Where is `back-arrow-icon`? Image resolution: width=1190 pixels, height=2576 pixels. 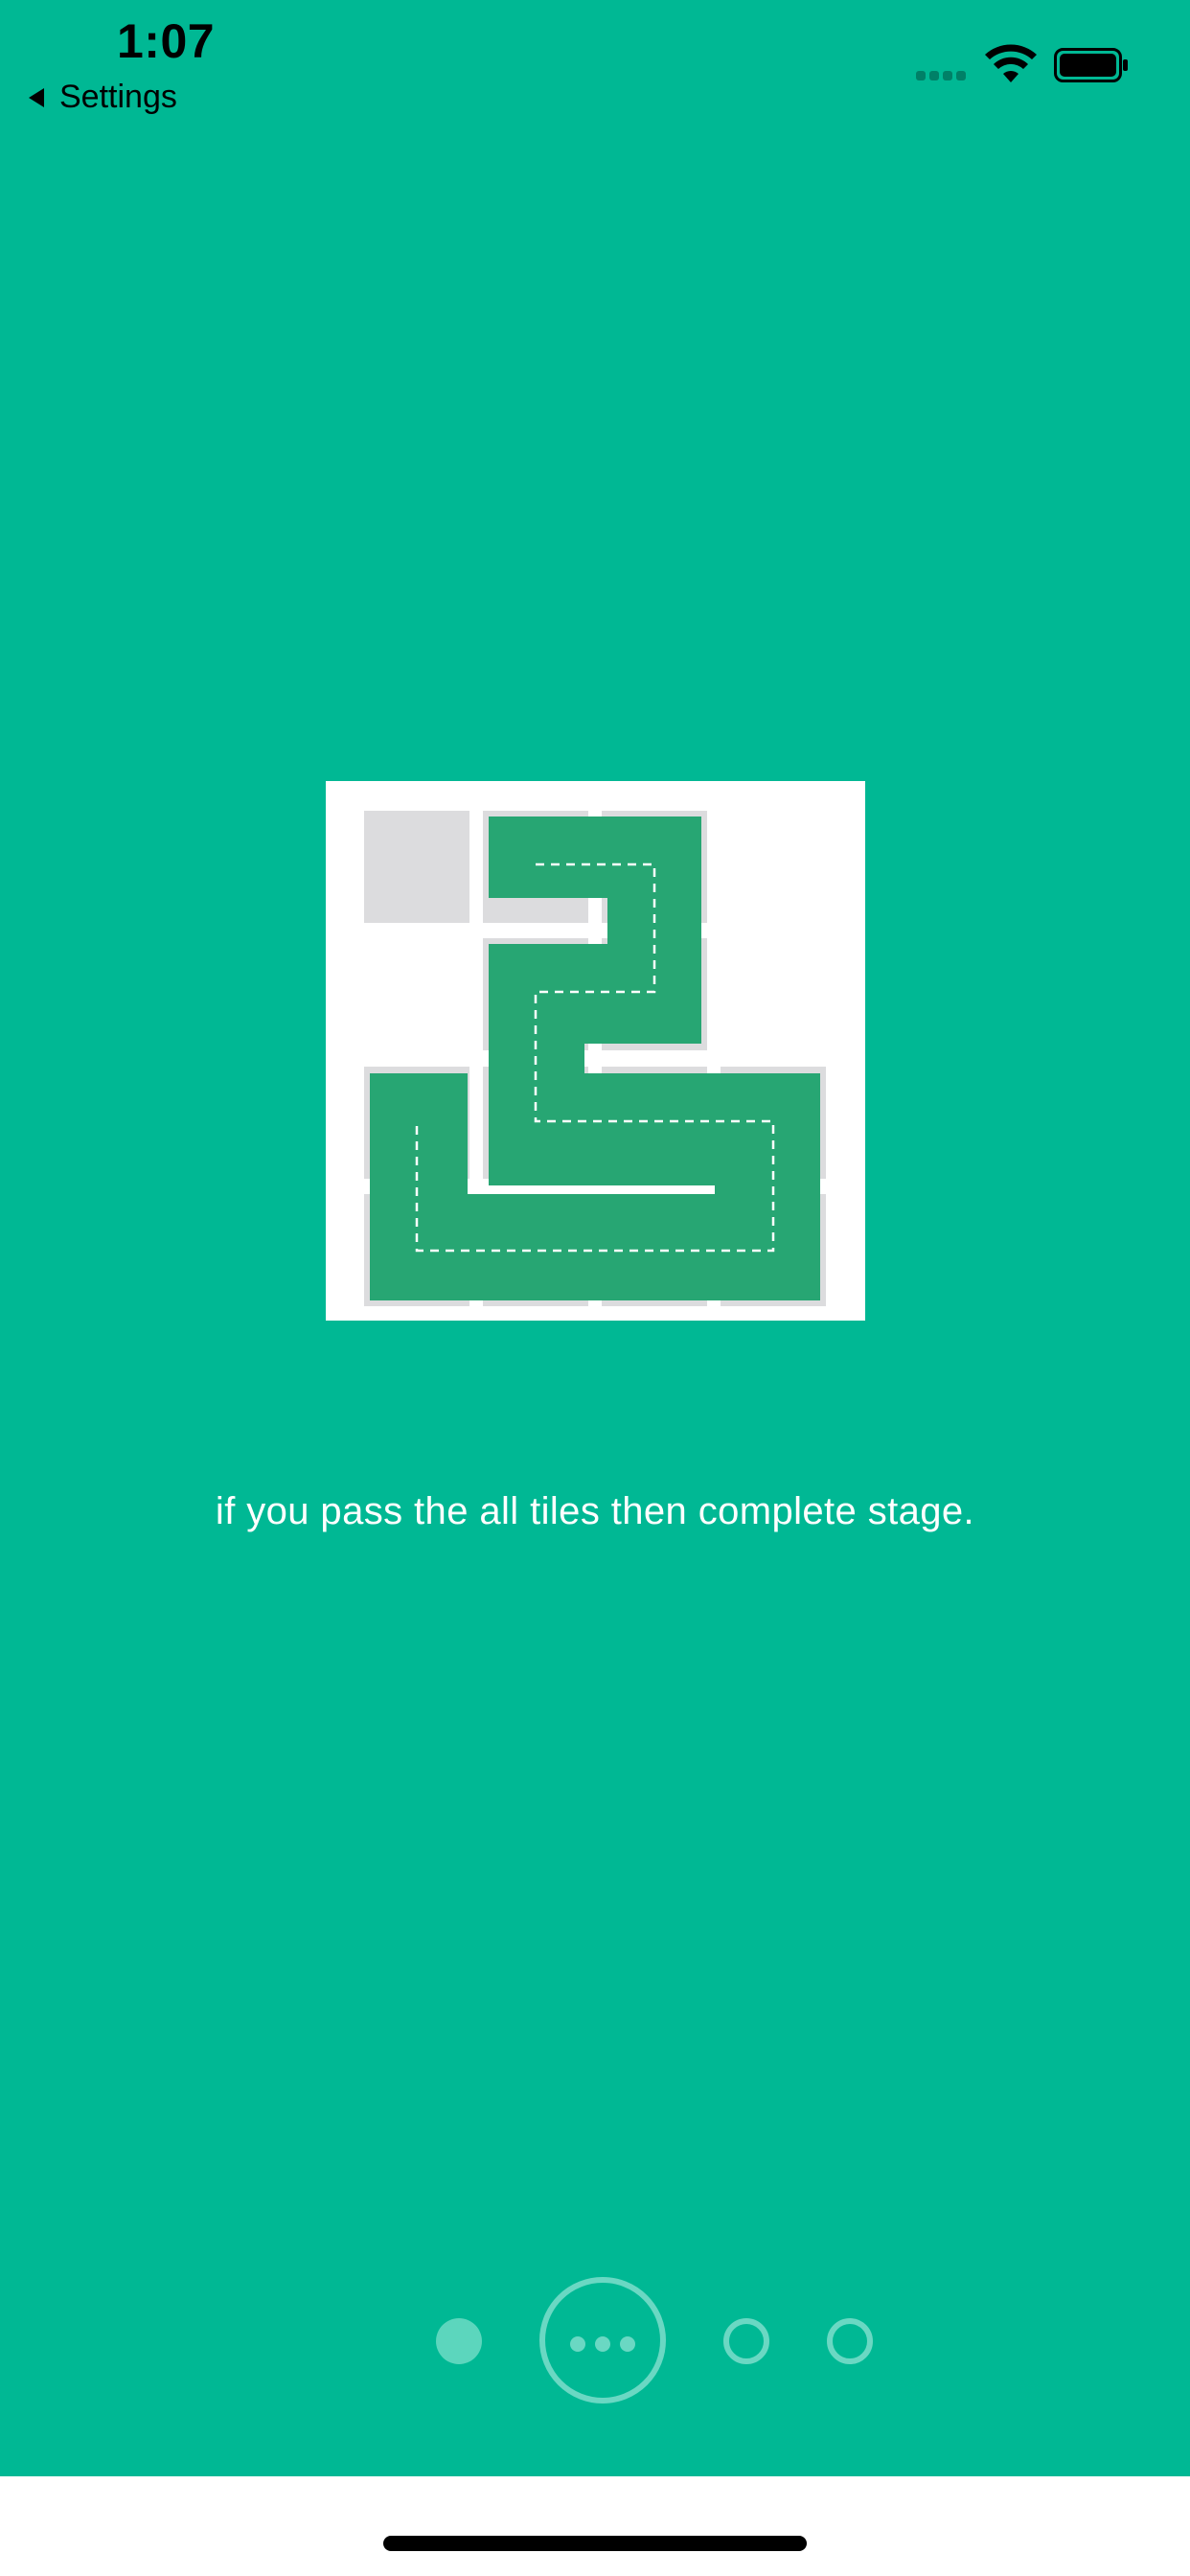
back-arrow-icon is located at coordinates (37, 97).